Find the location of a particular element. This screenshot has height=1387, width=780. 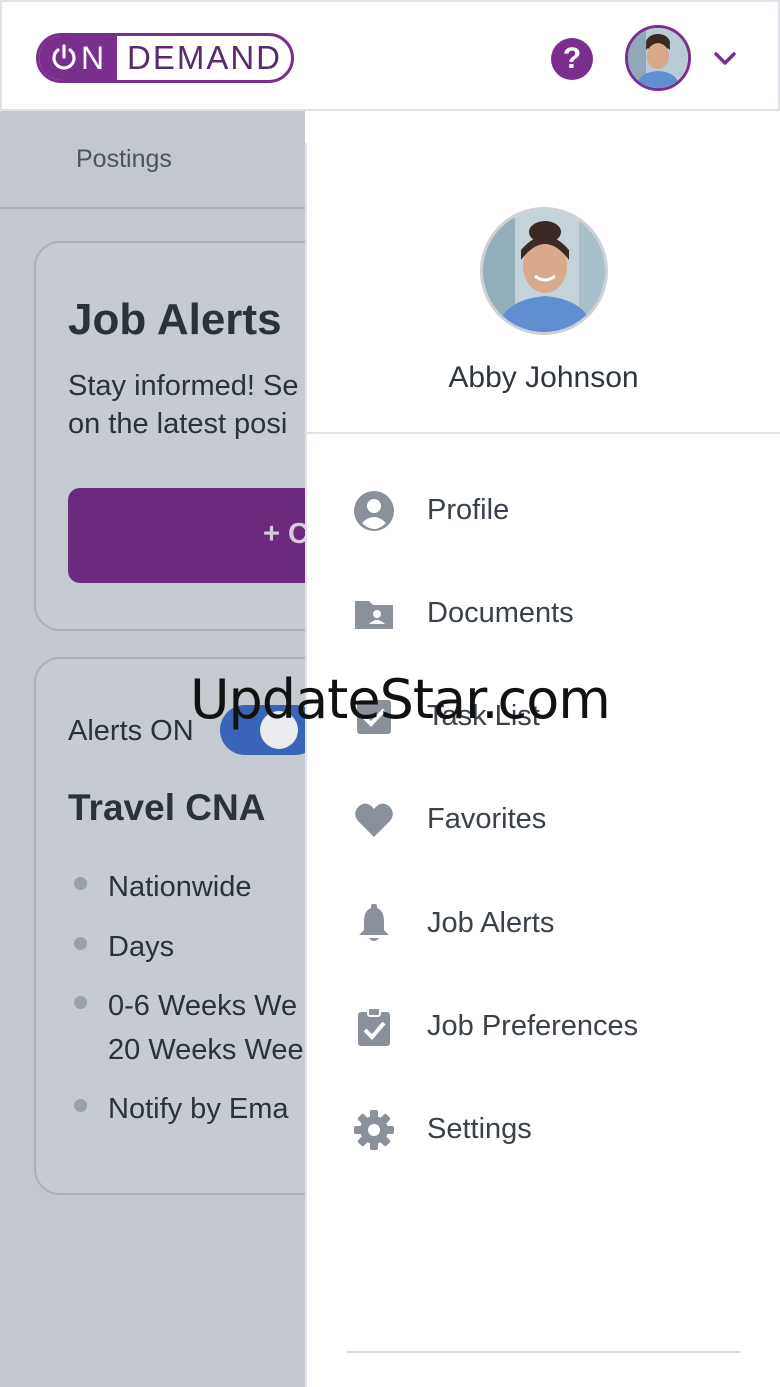

menu-label: Favorites is located at coordinates (487, 819).